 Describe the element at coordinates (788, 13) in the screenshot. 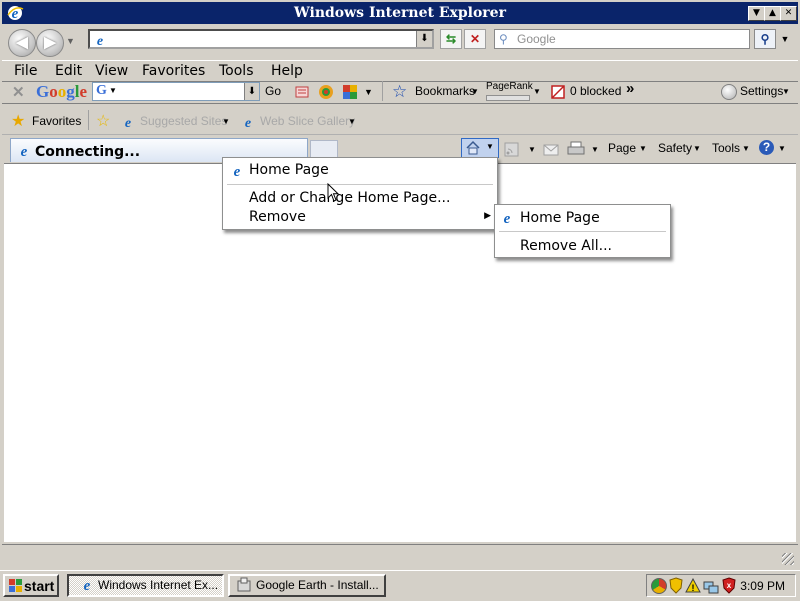

I see `close-button: ✕` at that location.